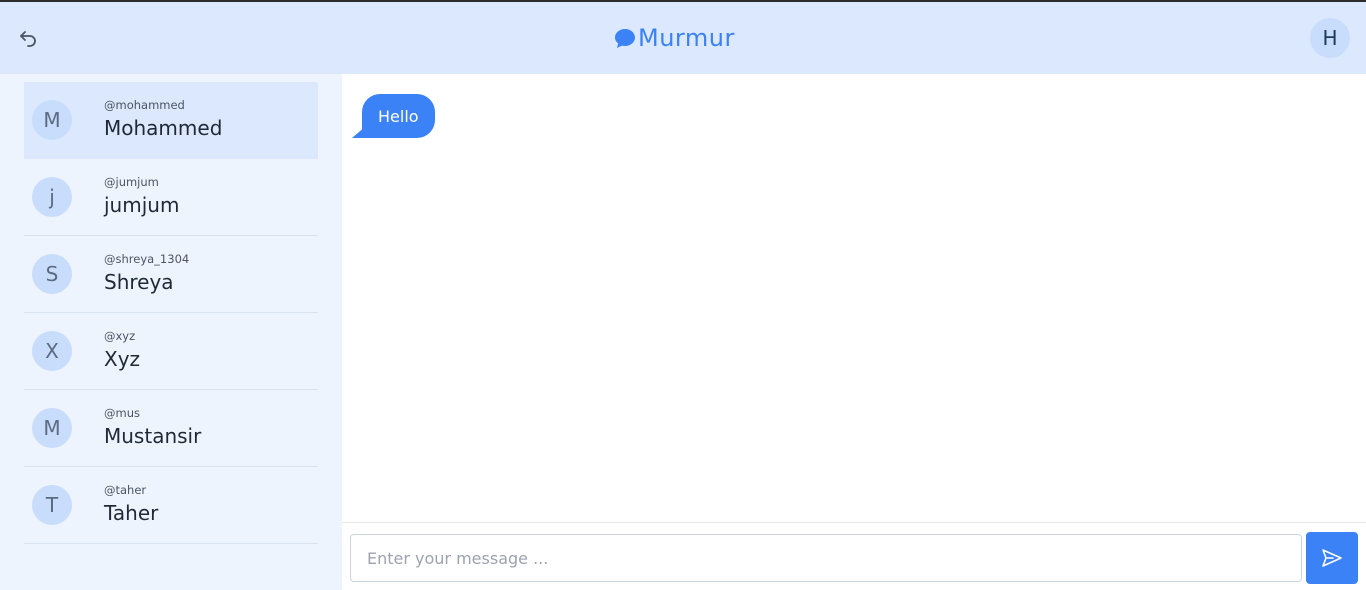  What do you see at coordinates (147, 259) in the screenshot?
I see `contact-handle: @shreya_1304` at bounding box center [147, 259].